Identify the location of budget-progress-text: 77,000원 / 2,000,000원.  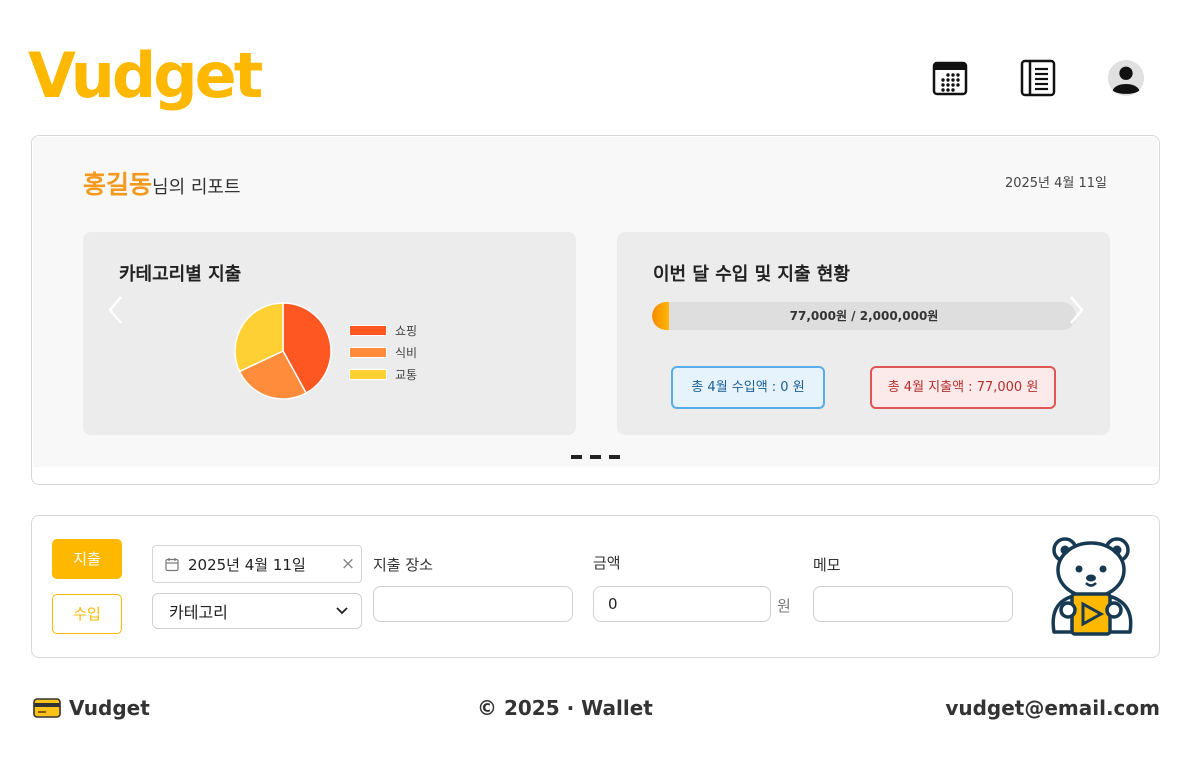
(864, 316).